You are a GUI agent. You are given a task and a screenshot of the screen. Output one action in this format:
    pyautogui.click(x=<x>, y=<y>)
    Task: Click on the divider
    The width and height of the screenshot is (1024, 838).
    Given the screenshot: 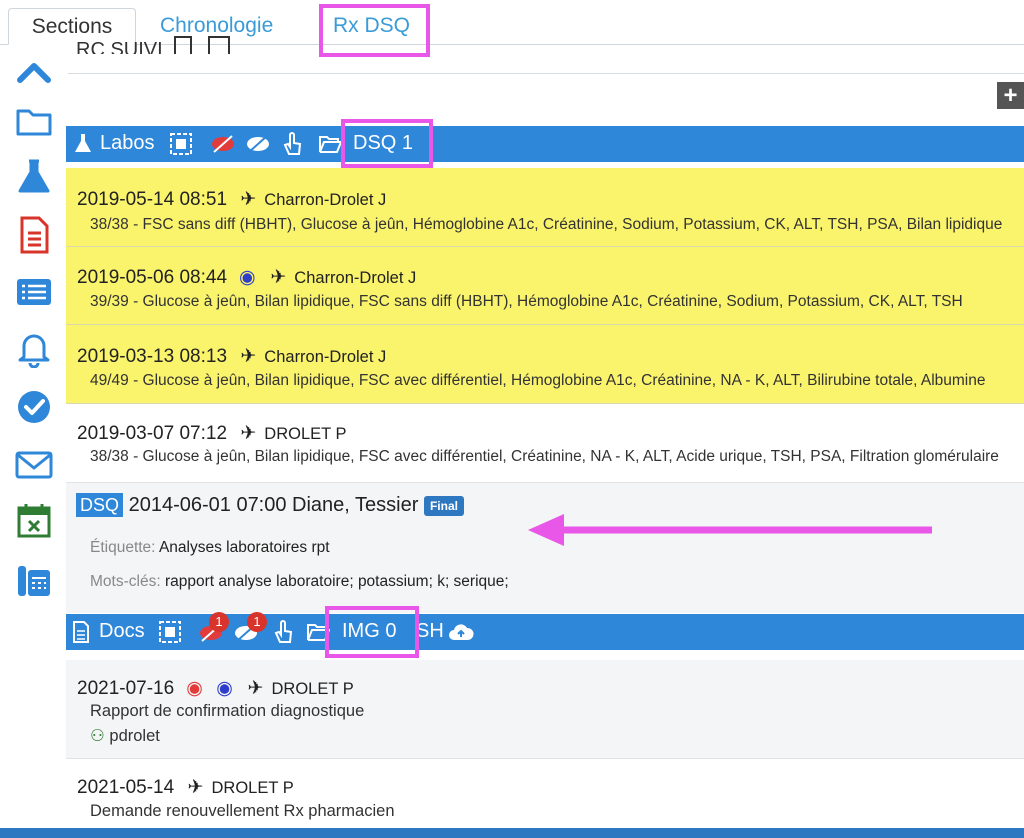 What is the action you would take?
    pyautogui.click(x=546, y=73)
    